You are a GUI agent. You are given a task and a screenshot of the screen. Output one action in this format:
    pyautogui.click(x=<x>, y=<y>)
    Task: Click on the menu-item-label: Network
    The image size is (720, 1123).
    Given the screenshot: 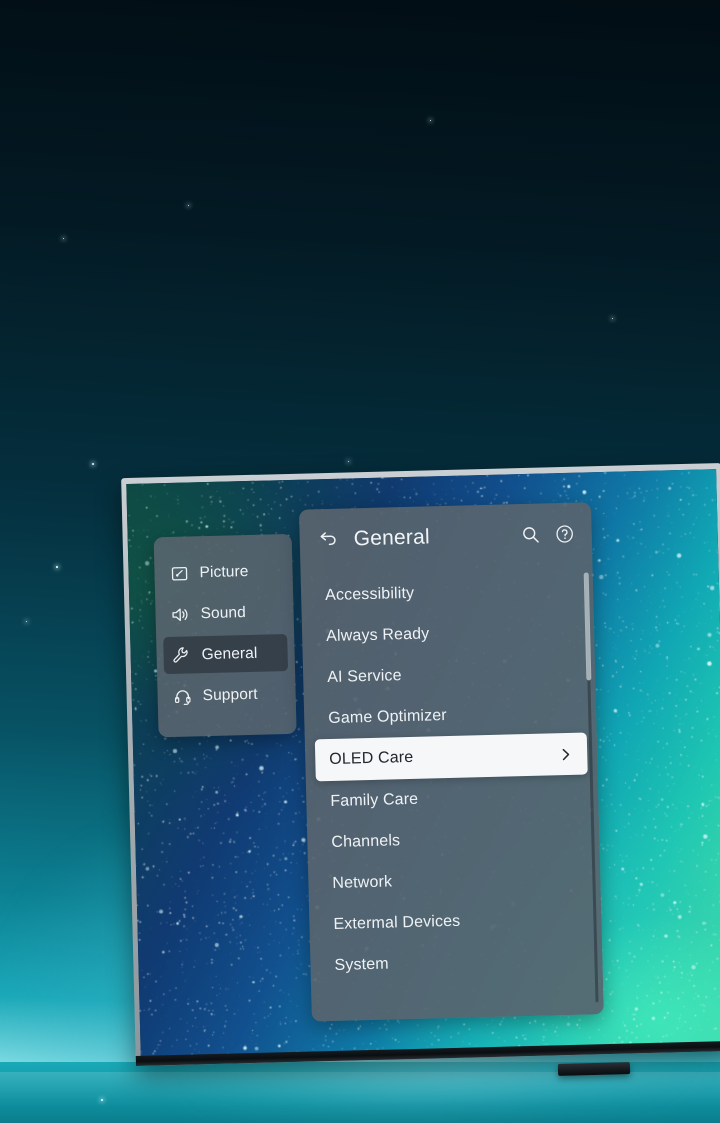 What is the action you would take?
    pyautogui.click(x=362, y=882)
    